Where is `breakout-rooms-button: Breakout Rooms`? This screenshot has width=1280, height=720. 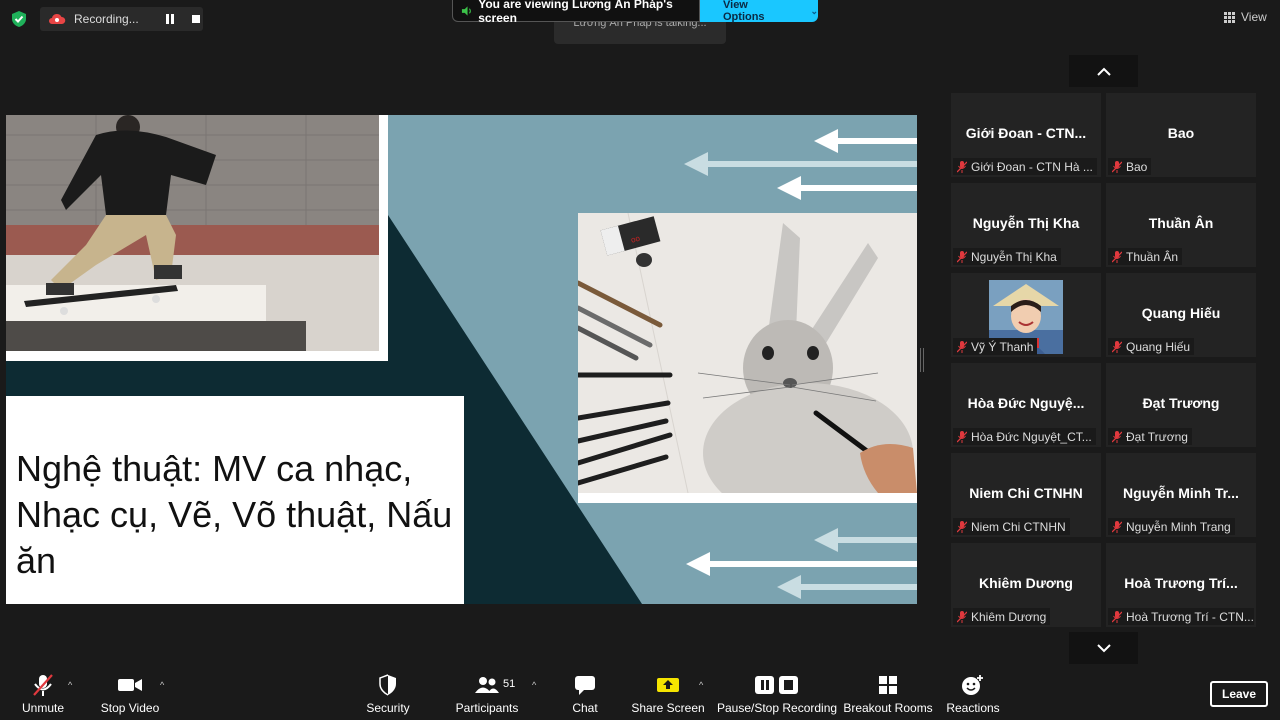
breakout-rooms-button: Breakout Rooms is located at coordinates (888, 695).